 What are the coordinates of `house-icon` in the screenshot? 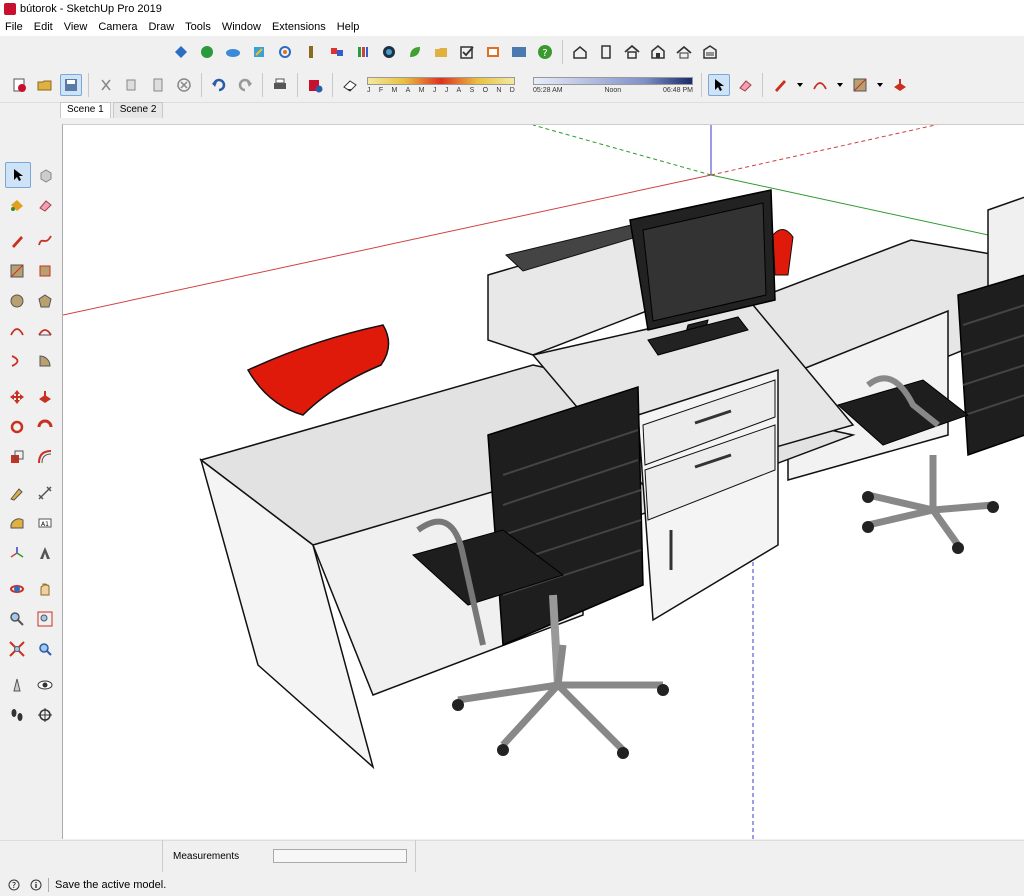 It's located at (580, 52).